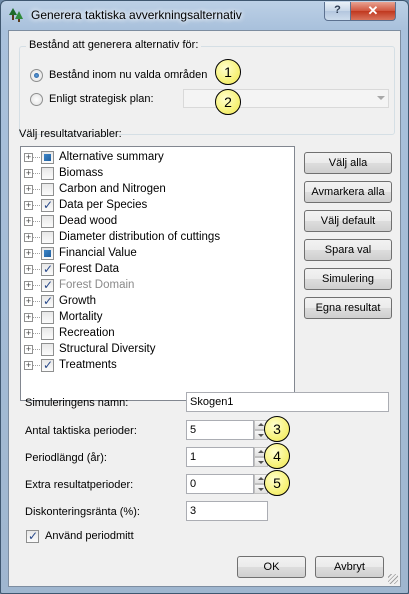 The height and width of the screenshot is (594, 409). What do you see at coordinates (277, 429) in the screenshot?
I see `callout-3: 3` at bounding box center [277, 429].